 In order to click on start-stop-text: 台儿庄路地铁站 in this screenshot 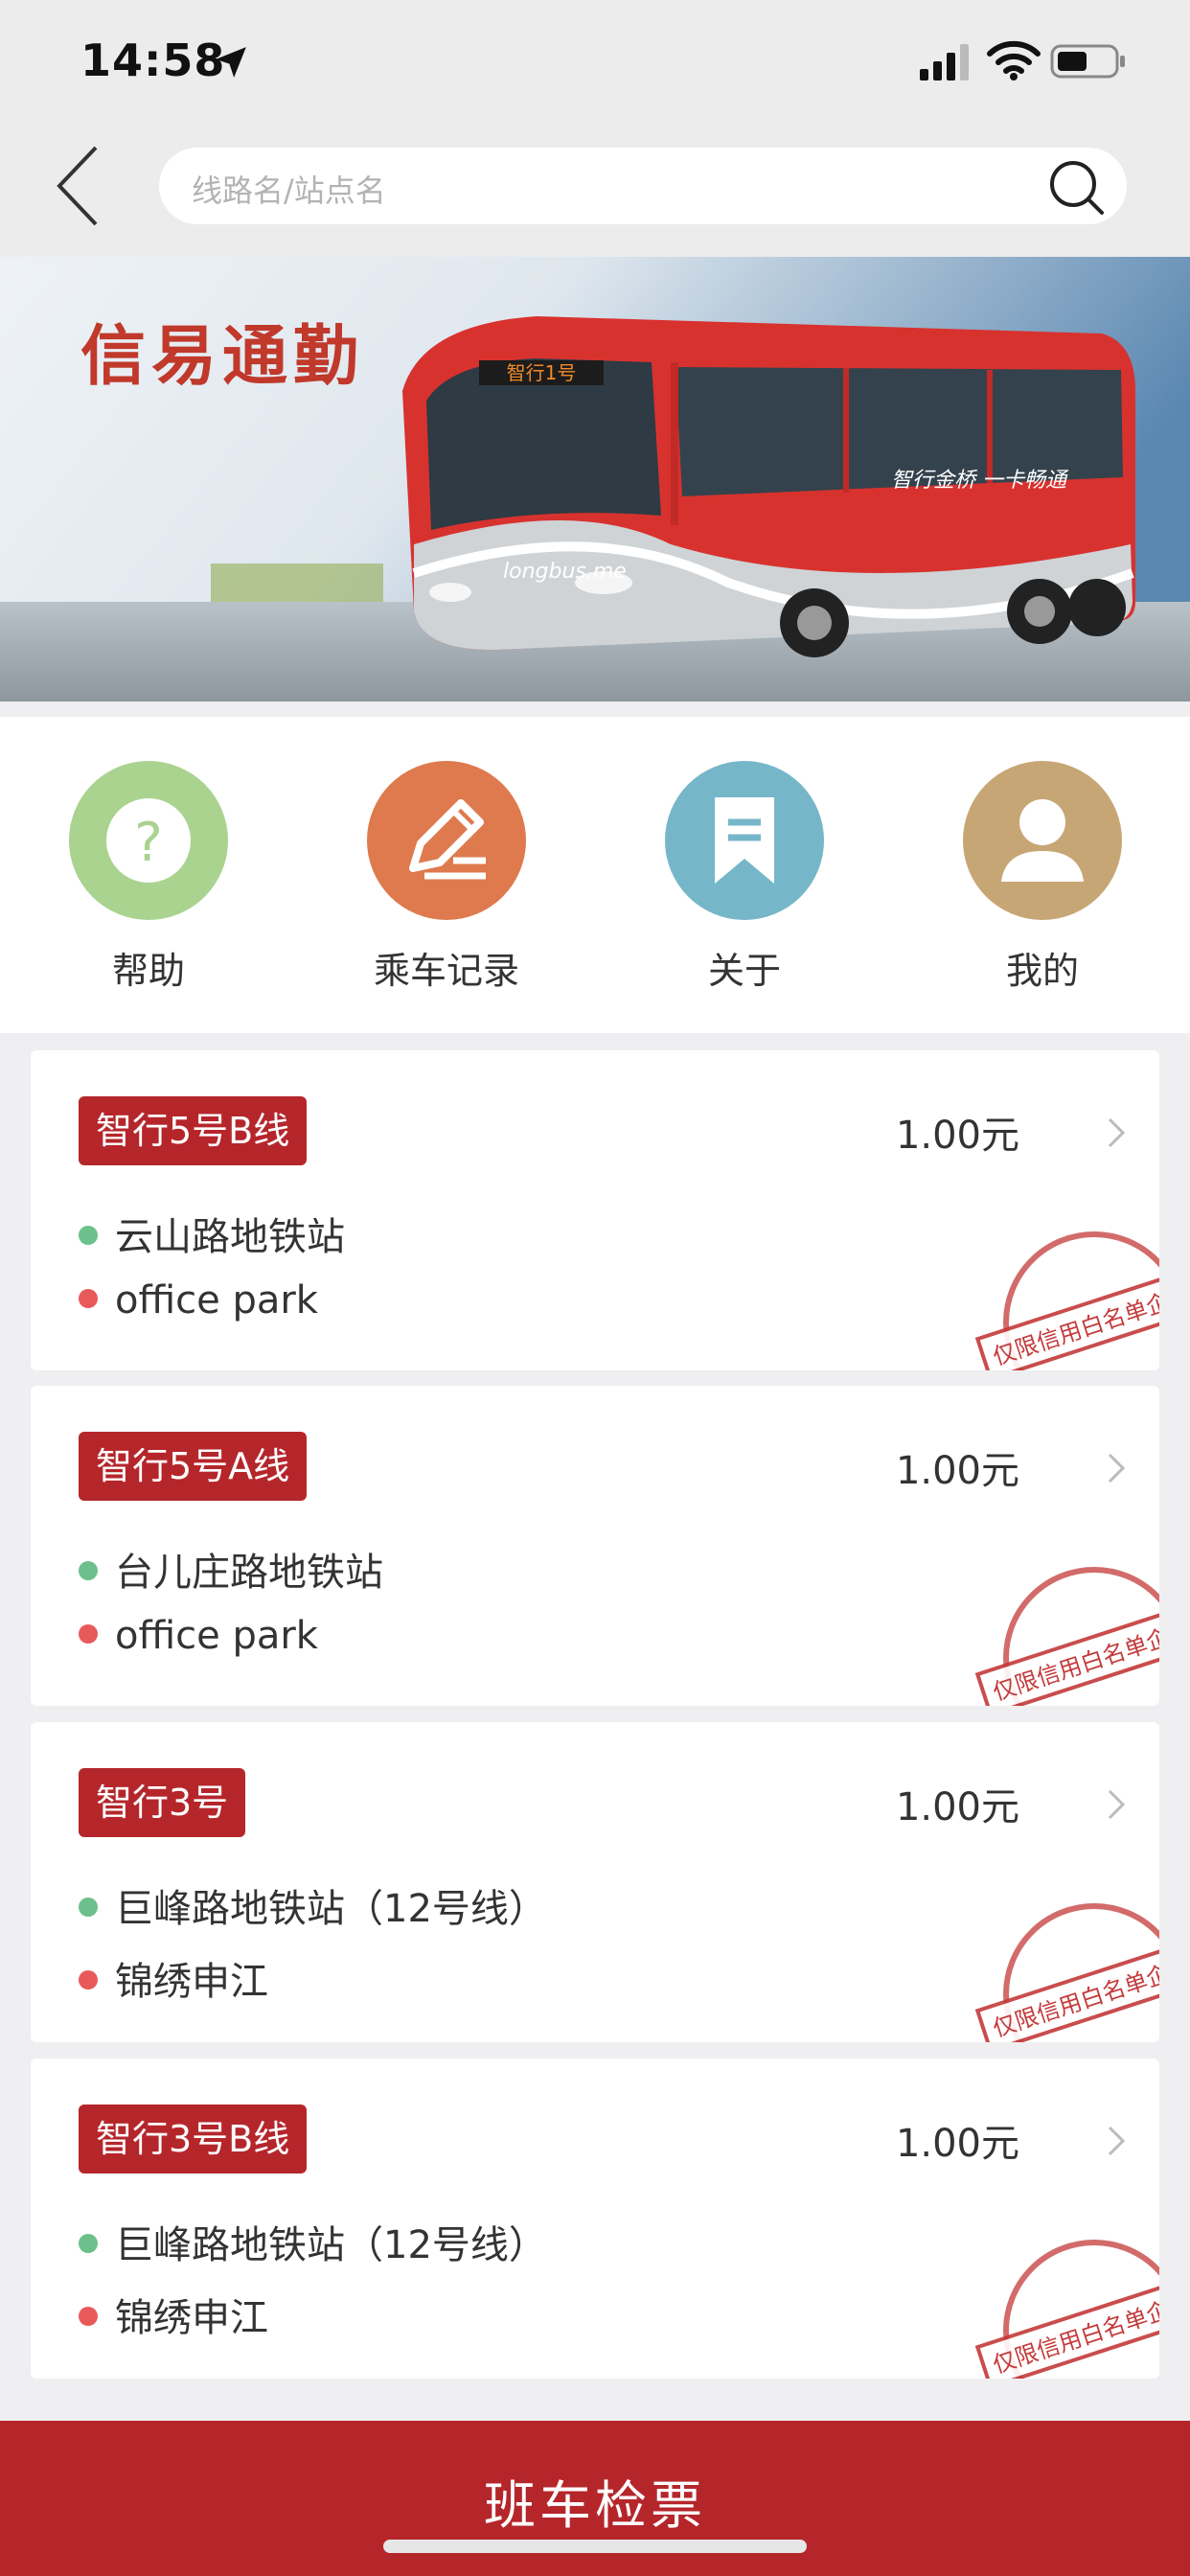, I will do `click(249, 1573)`.